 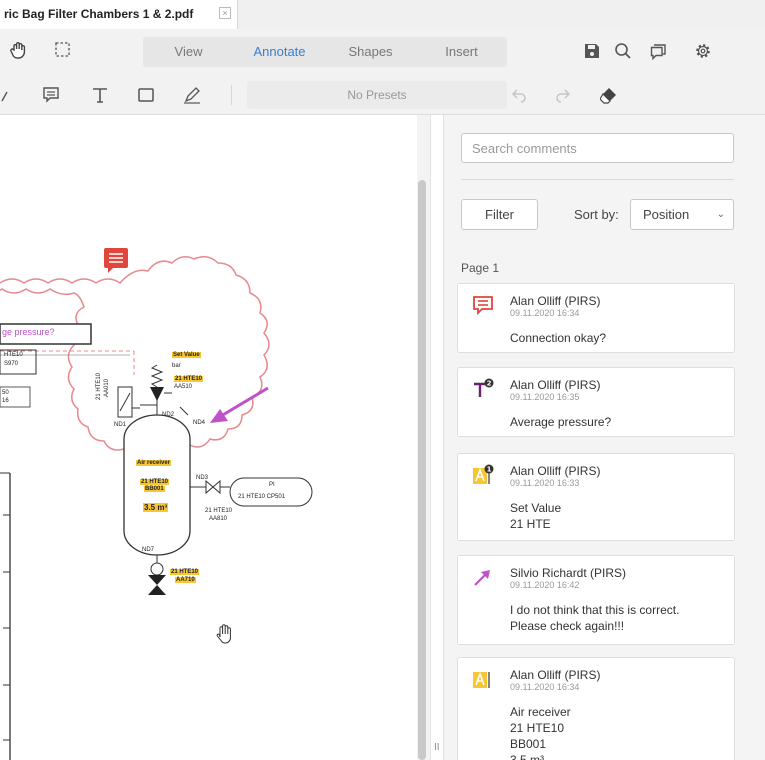 What do you see at coordinates (437, 437) in the screenshot?
I see `panel-resize-divider: II` at bounding box center [437, 437].